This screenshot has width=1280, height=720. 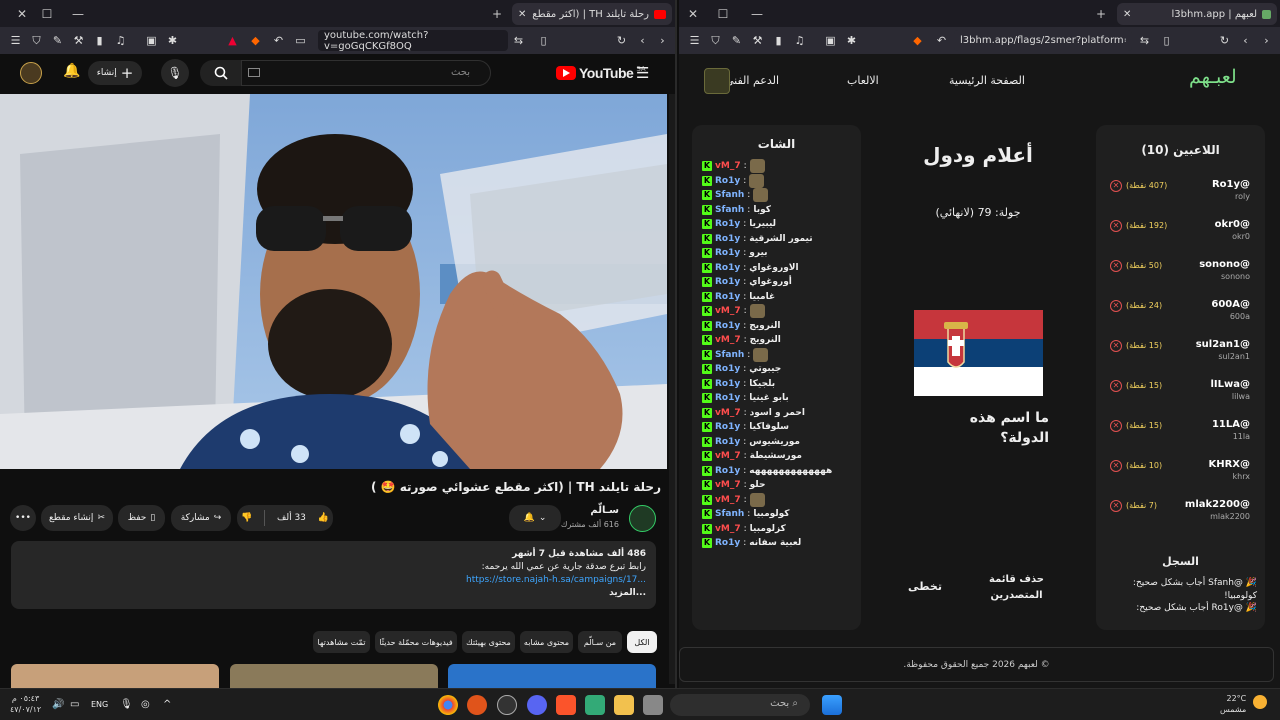 I want to click on screenshot-icon: ▣, so click(x=830, y=40).